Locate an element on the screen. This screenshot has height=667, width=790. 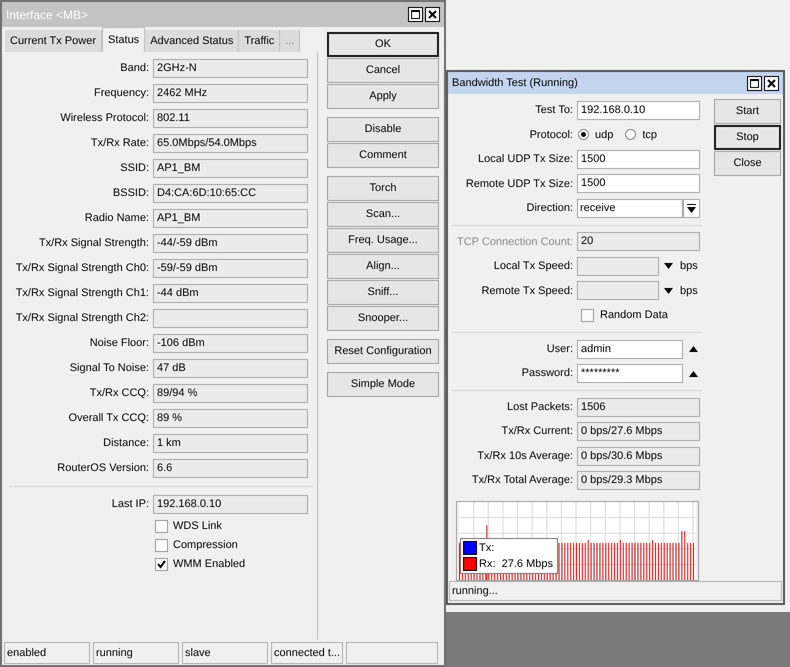
value-field: -44/-59 dBm is located at coordinates (230, 243).